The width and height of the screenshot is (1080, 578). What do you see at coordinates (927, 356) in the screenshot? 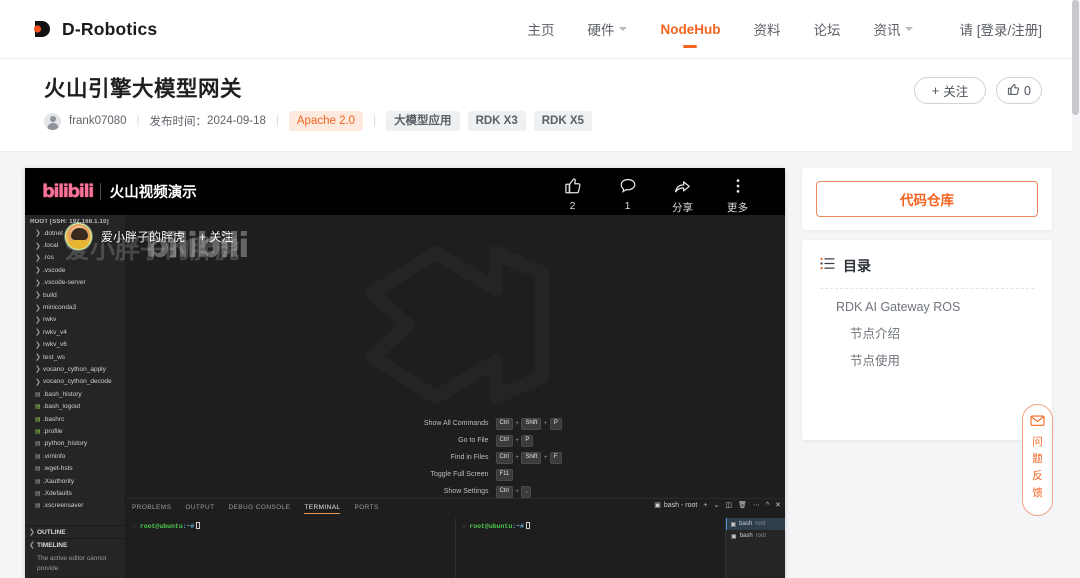
I see `toc-item-node-usage: 节点使用` at bounding box center [927, 356].